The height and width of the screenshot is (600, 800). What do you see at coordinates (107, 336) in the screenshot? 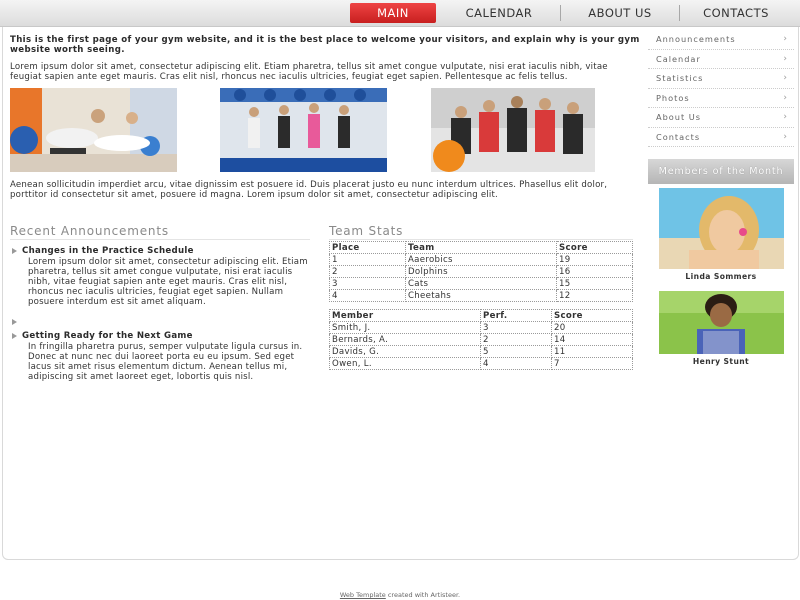
I see `announcement-title: Getting Ready for the Next Game` at bounding box center [107, 336].